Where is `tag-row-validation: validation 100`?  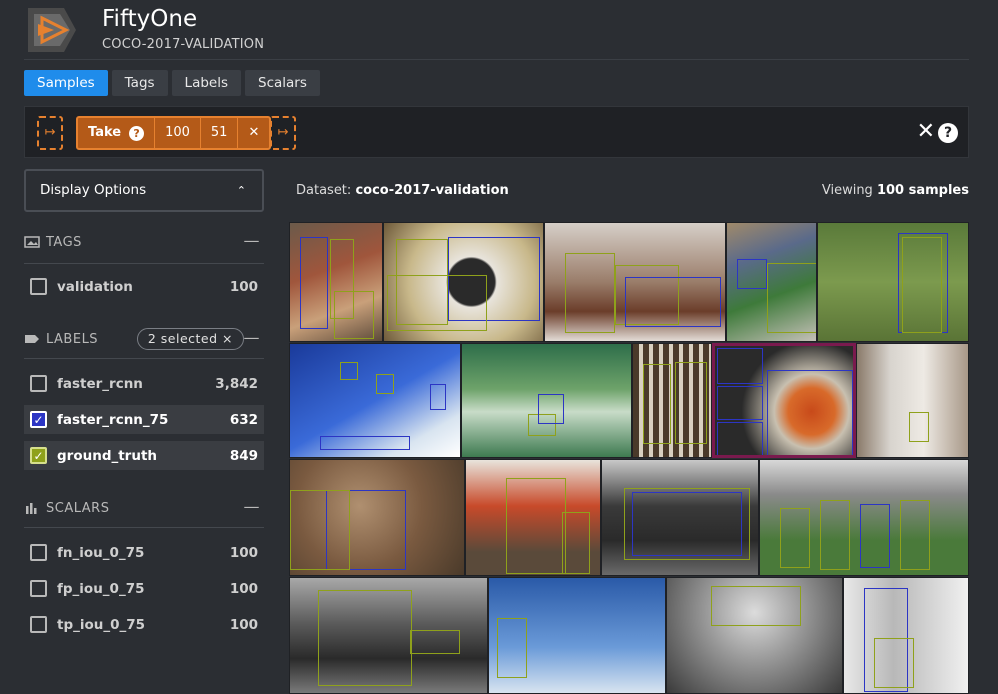 tag-row-validation: validation 100 is located at coordinates (144, 286).